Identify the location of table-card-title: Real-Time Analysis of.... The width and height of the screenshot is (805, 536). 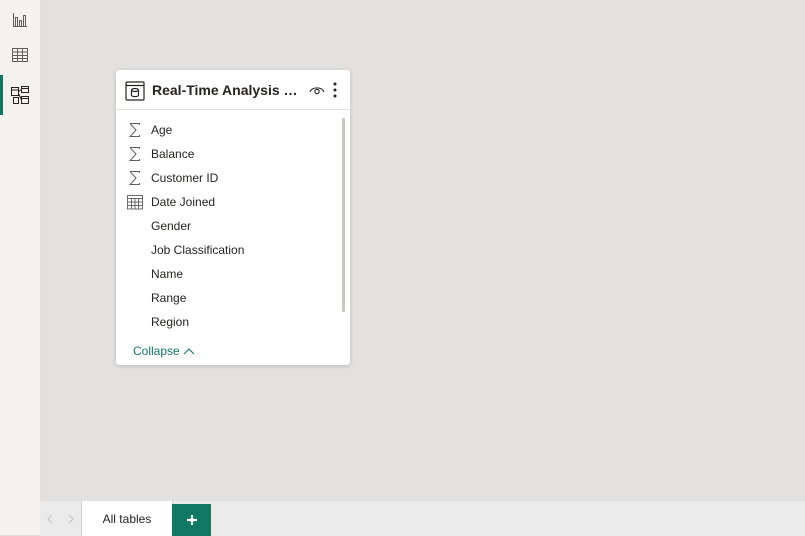
(227, 90).